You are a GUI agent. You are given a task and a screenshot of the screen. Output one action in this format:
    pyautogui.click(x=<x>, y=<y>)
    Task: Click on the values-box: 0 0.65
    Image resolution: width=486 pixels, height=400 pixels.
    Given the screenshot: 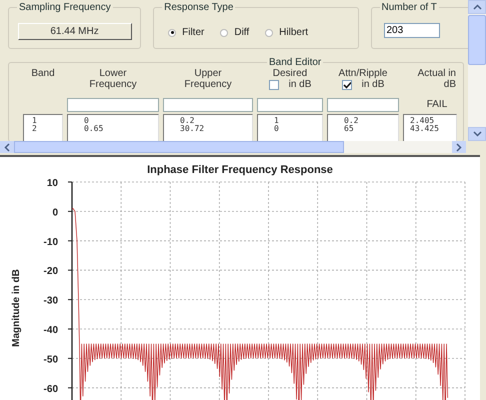 What is the action you would take?
    pyautogui.click(x=113, y=127)
    